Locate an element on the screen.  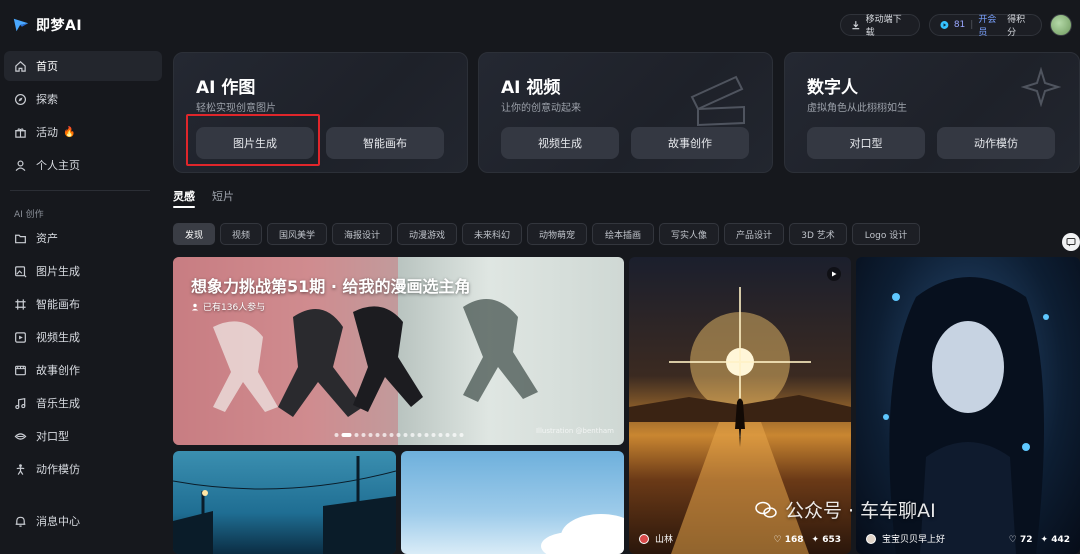
lipsync-button: 对口型 is located at coordinates (866, 143).